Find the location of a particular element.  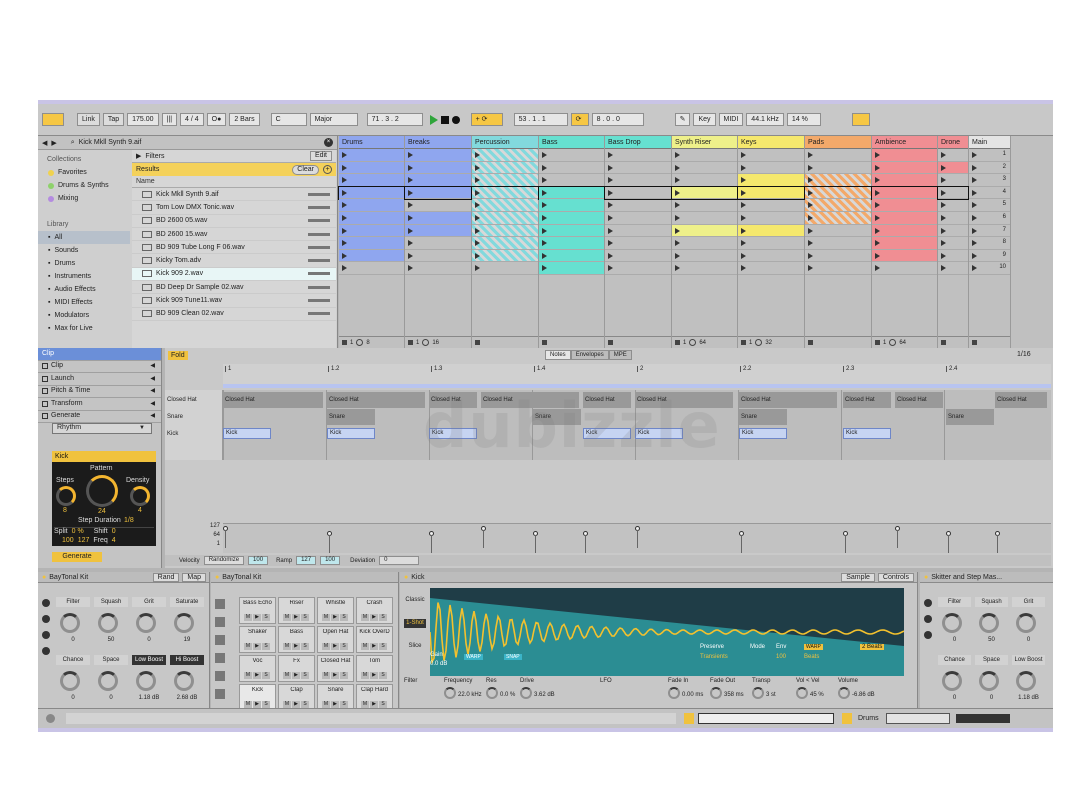

track-header: Bass Drop is located at coordinates (638, 142).